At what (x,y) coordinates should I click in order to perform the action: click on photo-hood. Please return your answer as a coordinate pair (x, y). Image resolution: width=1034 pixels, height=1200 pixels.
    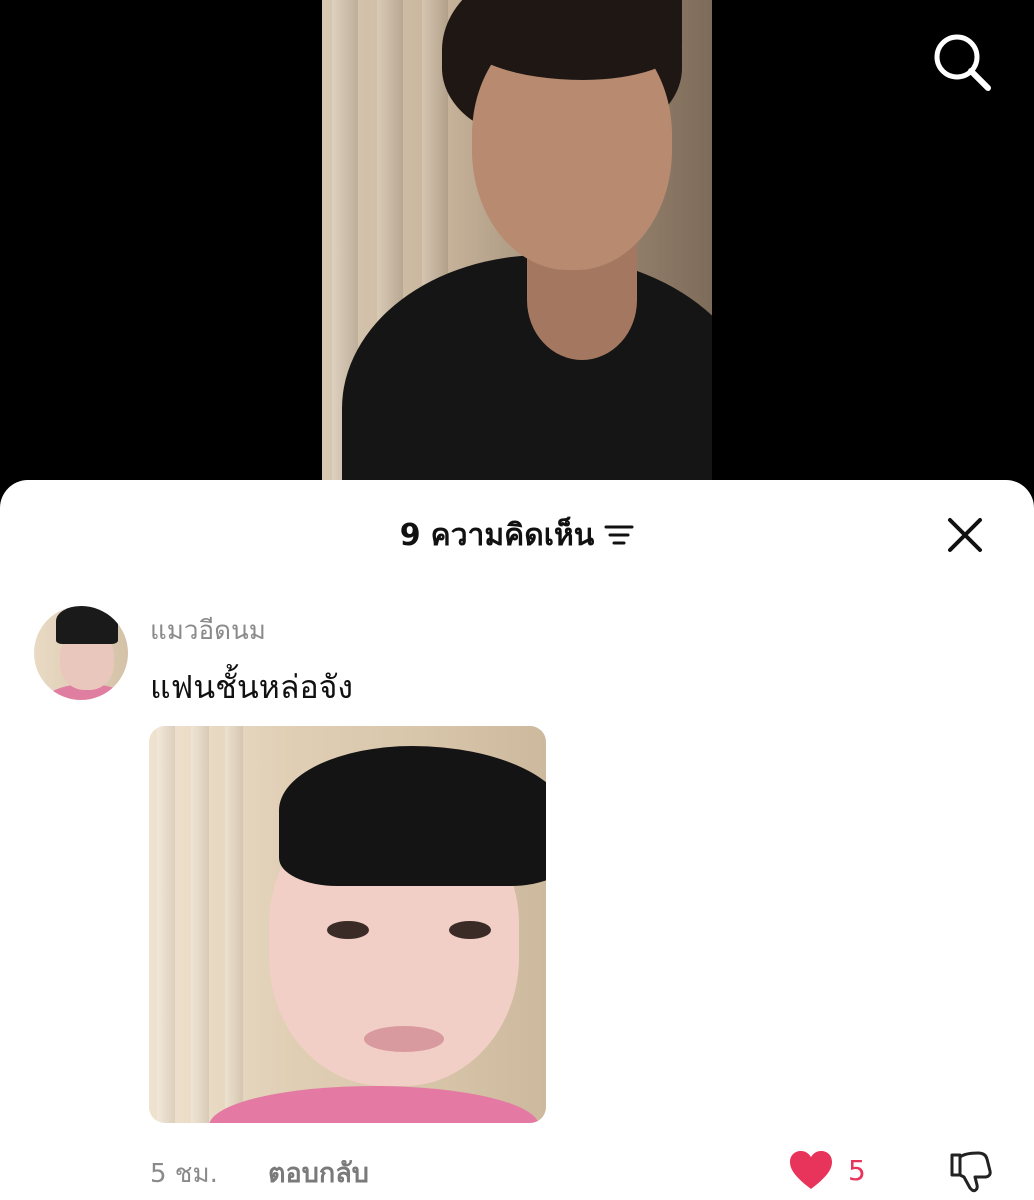
    Looking at the image, I should click on (374, 1104).